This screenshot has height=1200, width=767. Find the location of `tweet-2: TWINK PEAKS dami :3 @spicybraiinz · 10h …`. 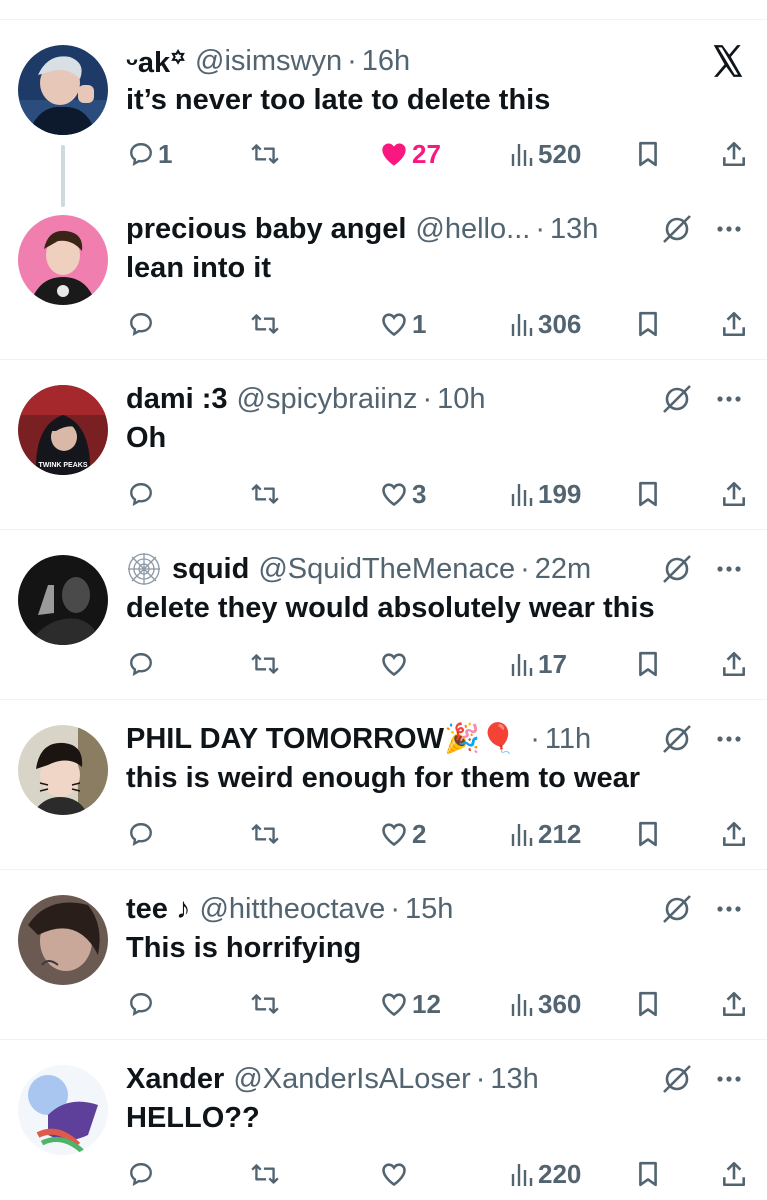

tweet-2: TWINK PEAKS dami :3 @spicybraiinz · 10h … is located at coordinates (383, 445).